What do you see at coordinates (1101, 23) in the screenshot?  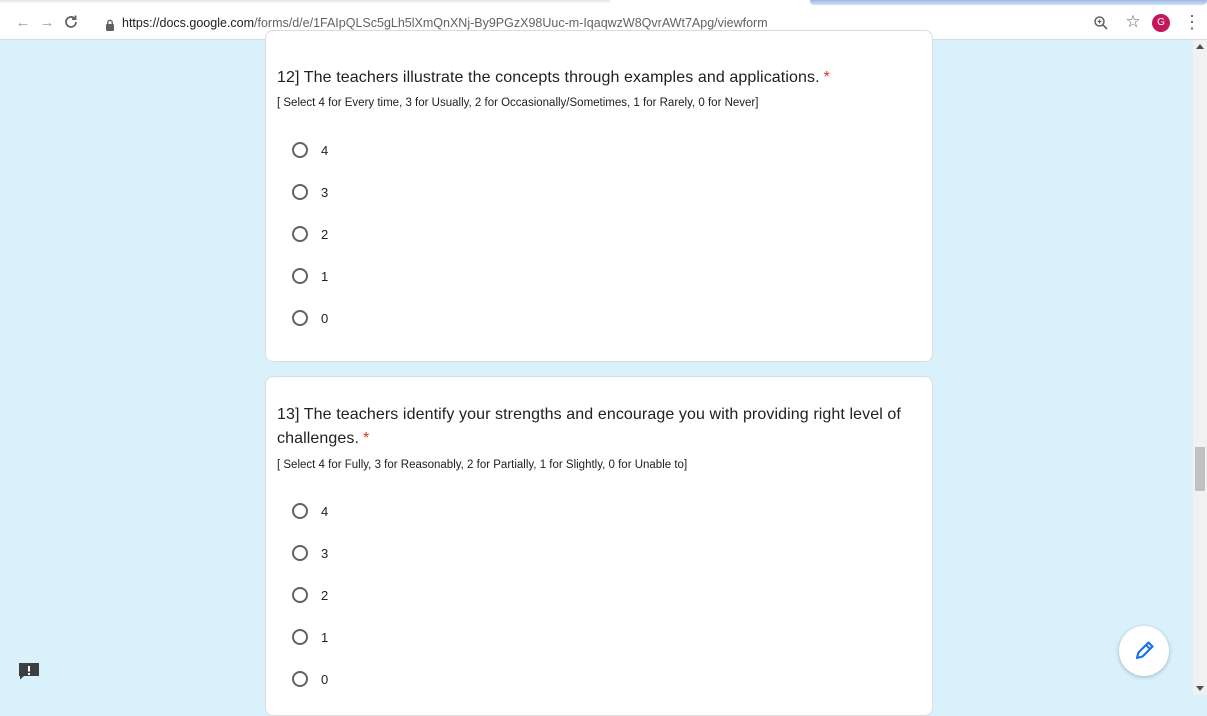 I see `zoom-icon` at bounding box center [1101, 23].